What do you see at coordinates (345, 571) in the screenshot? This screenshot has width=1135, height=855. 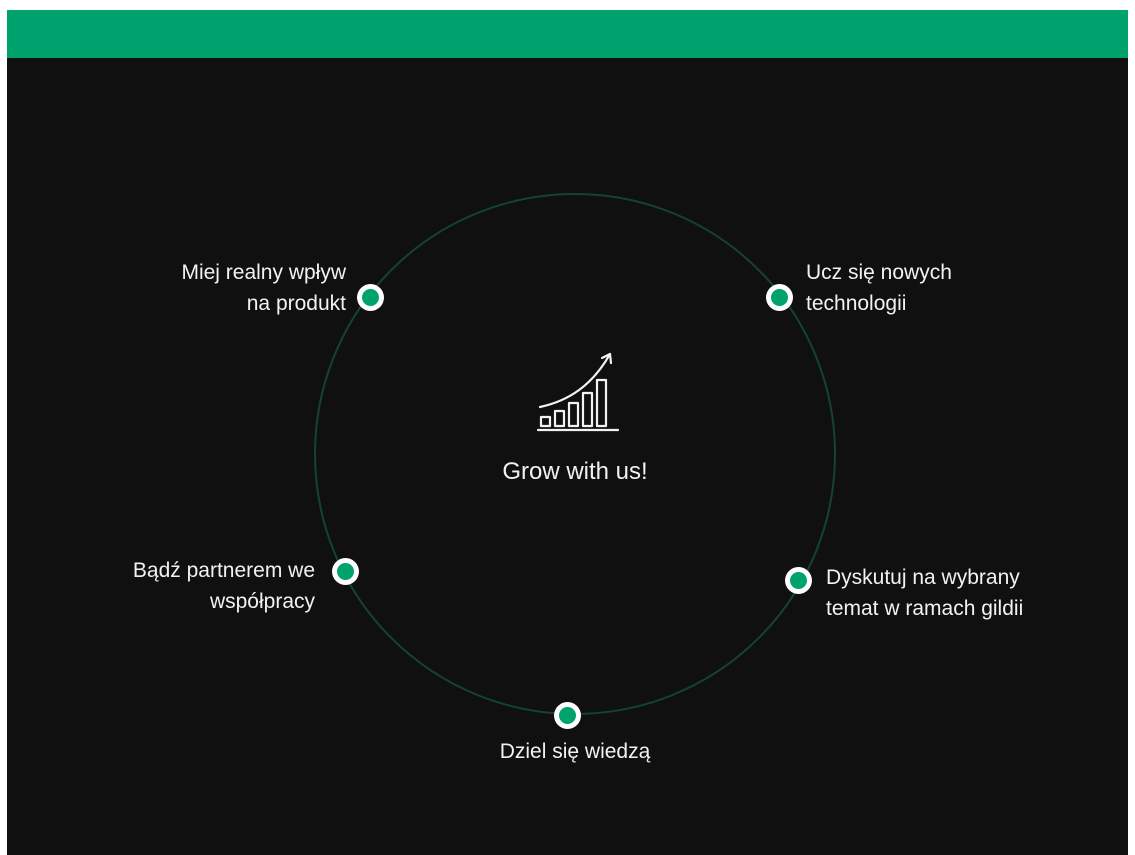 I see `partner-point-marker` at bounding box center [345, 571].